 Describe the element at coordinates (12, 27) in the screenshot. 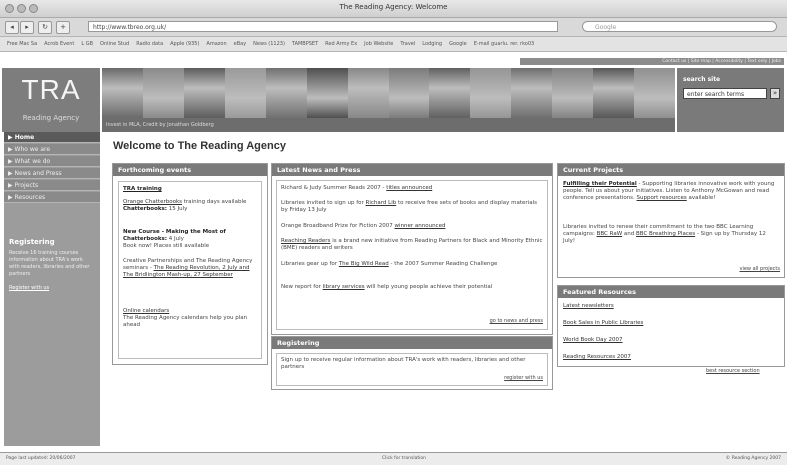

I see `back-button: ◂` at that location.